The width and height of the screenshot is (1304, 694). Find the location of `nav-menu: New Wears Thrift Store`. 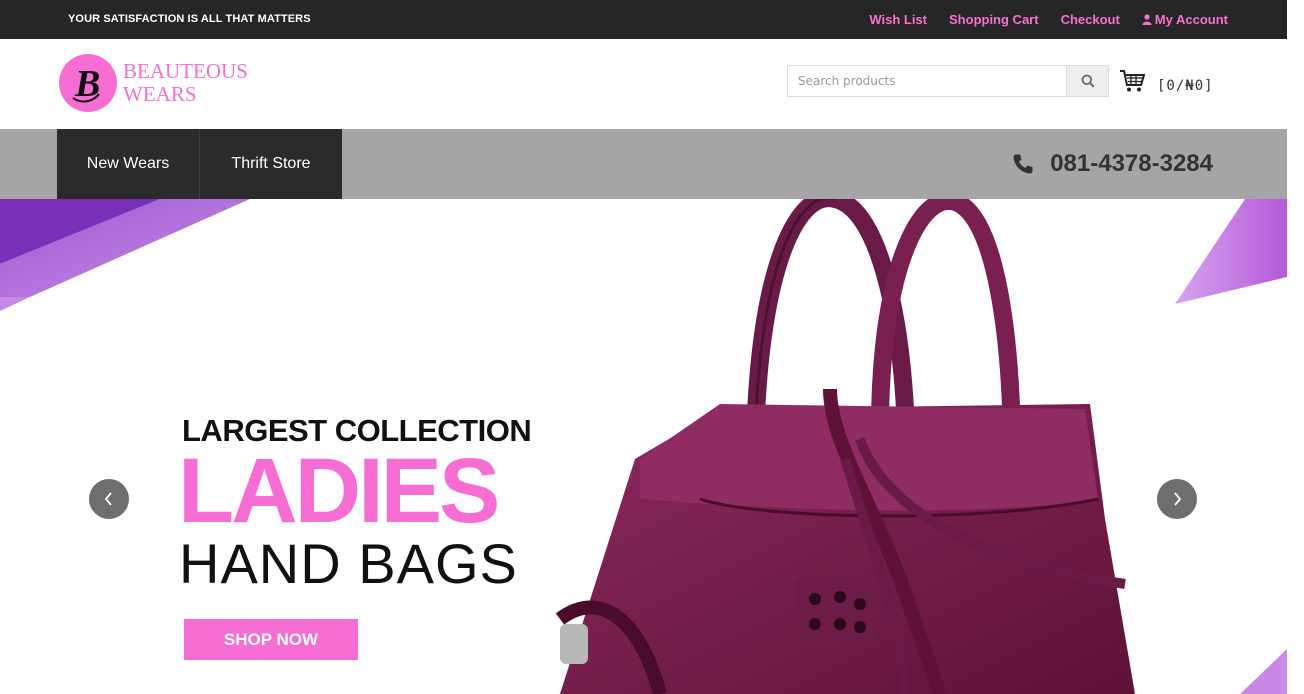

nav-menu: New Wears Thrift Store is located at coordinates (199, 164).